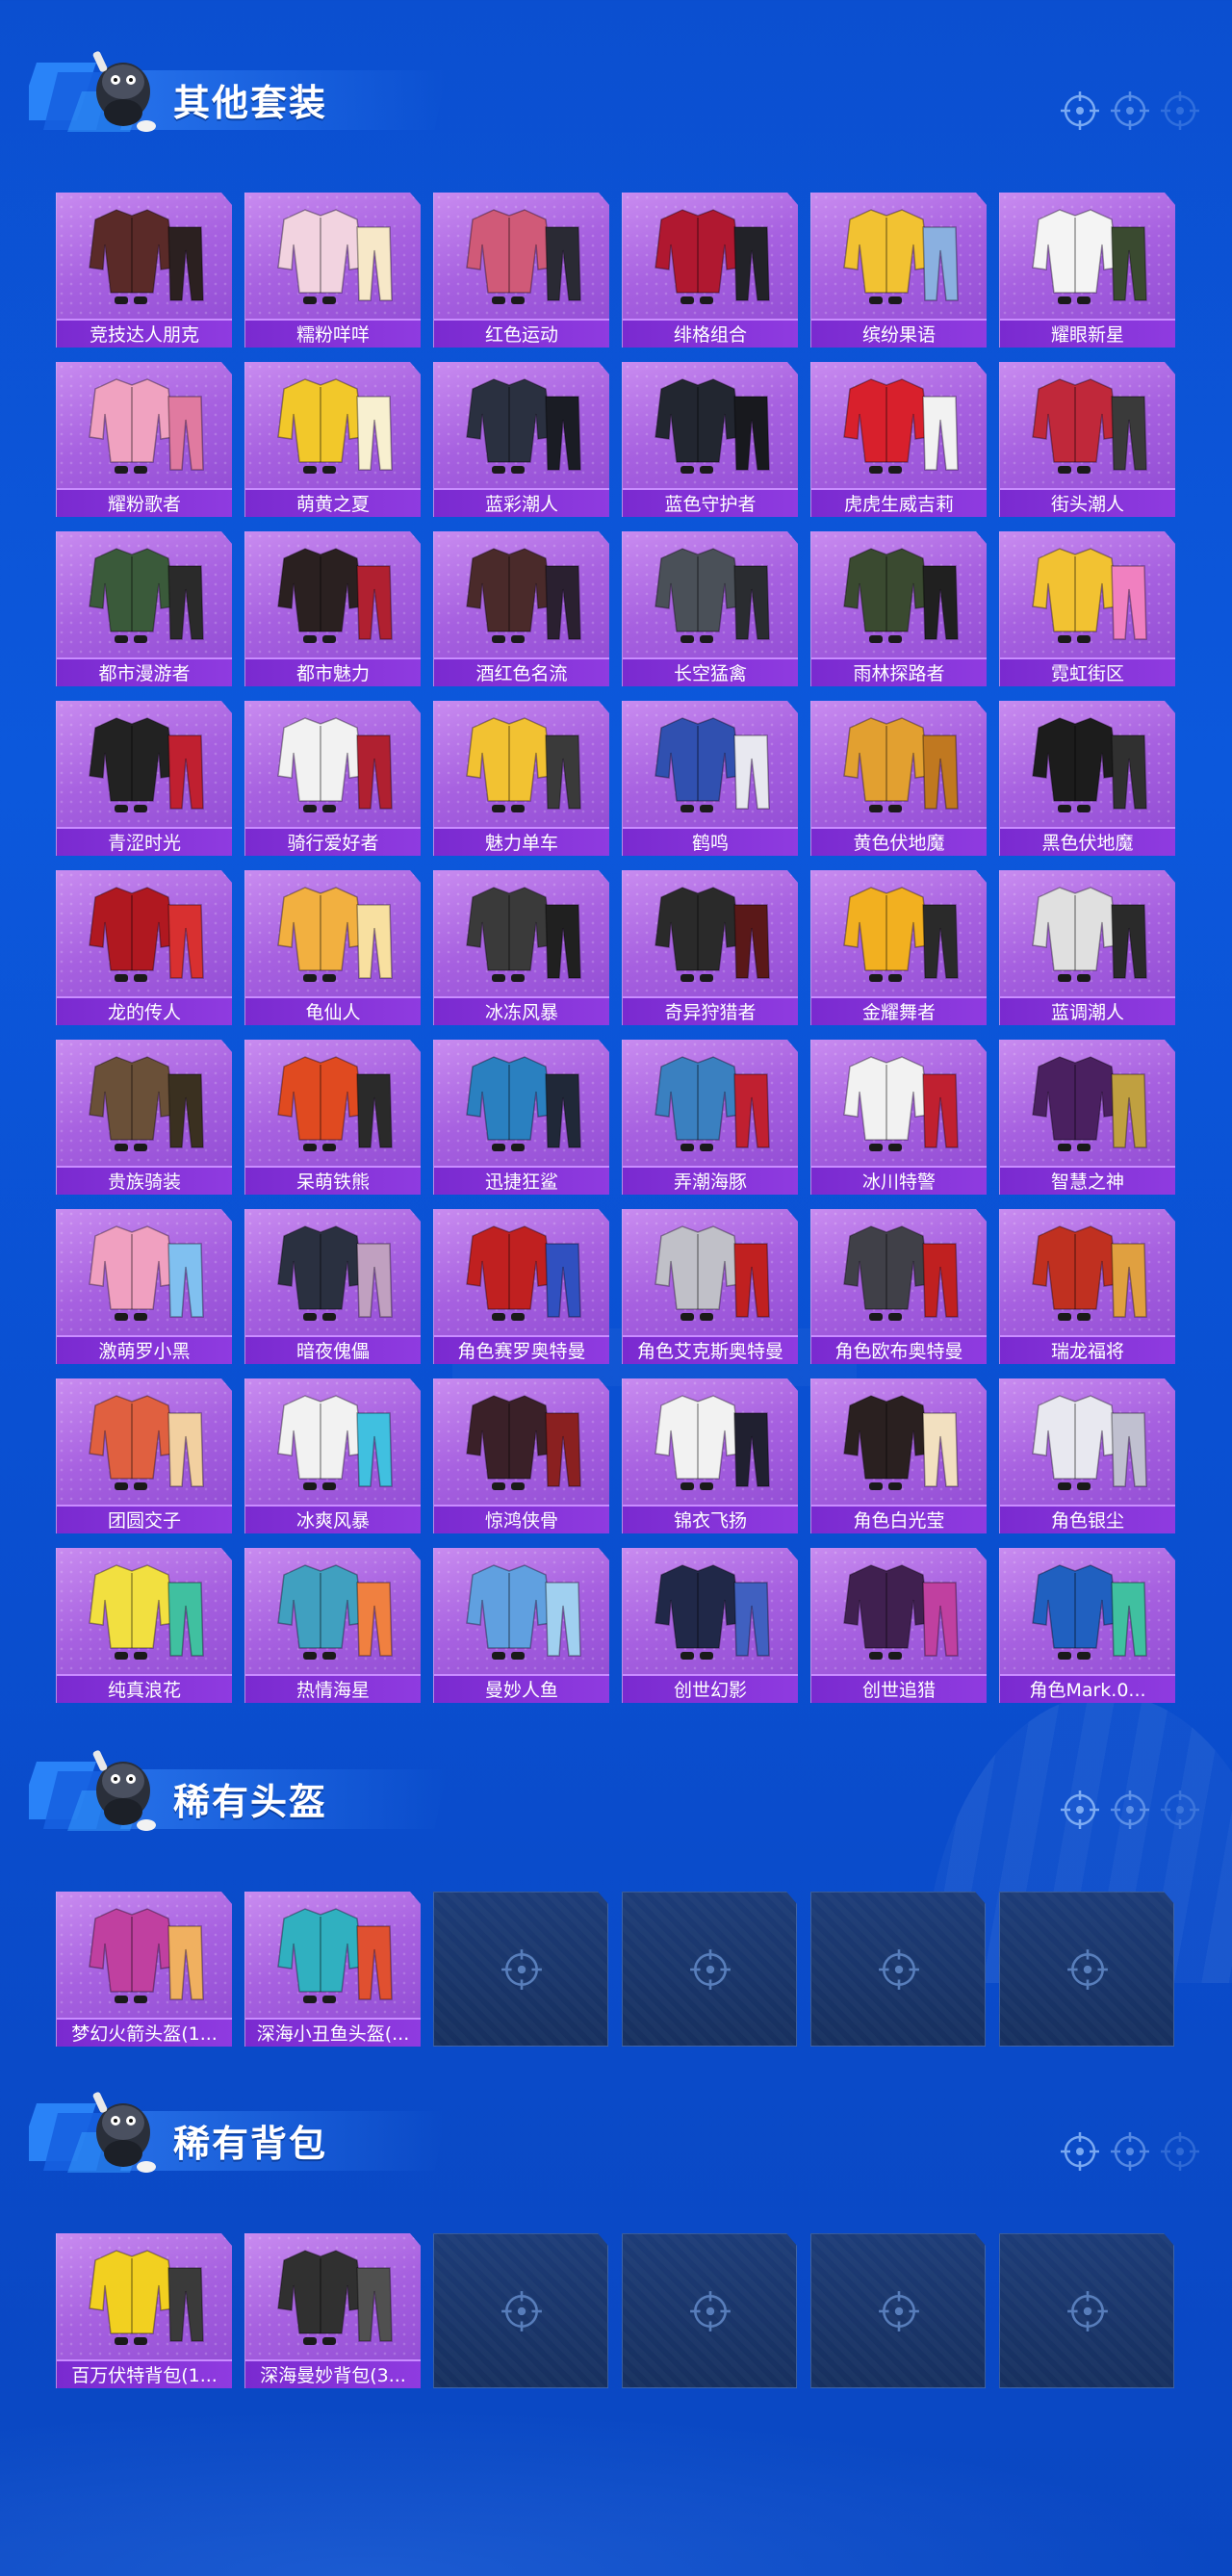  Describe the element at coordinates (333, 1181) in the screenshot. I see `item-name: 呆萌铁熊` at that location.